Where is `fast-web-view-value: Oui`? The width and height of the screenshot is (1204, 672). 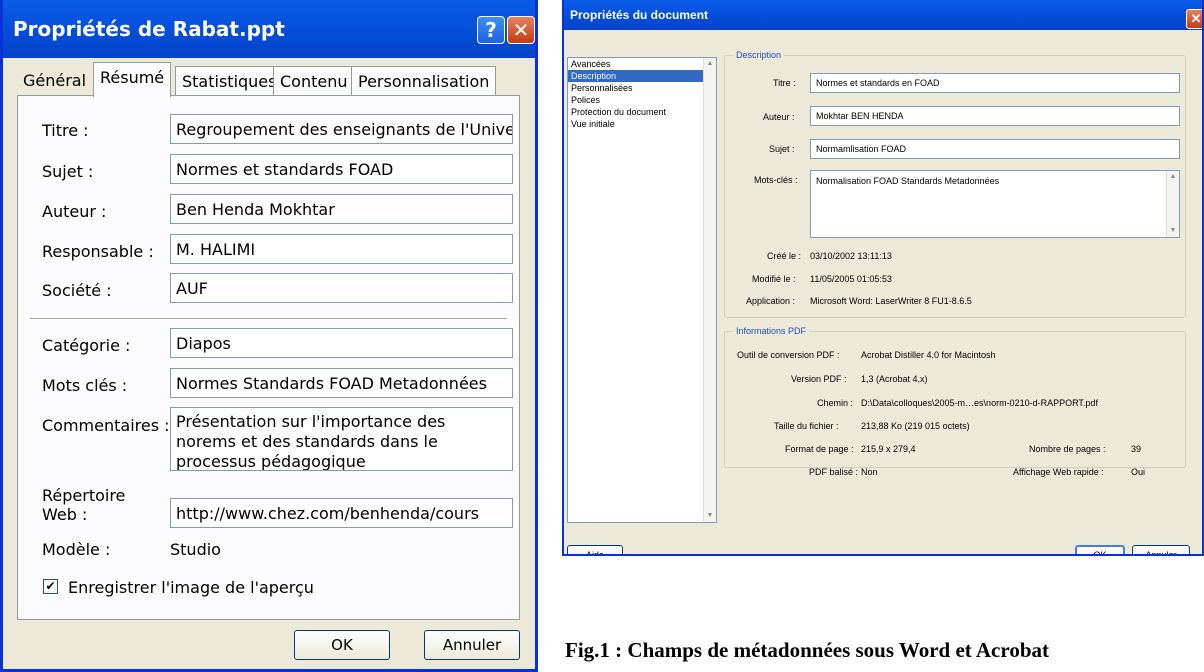
fast-web-view-value: Oui is located at coordinates (1138, 472).